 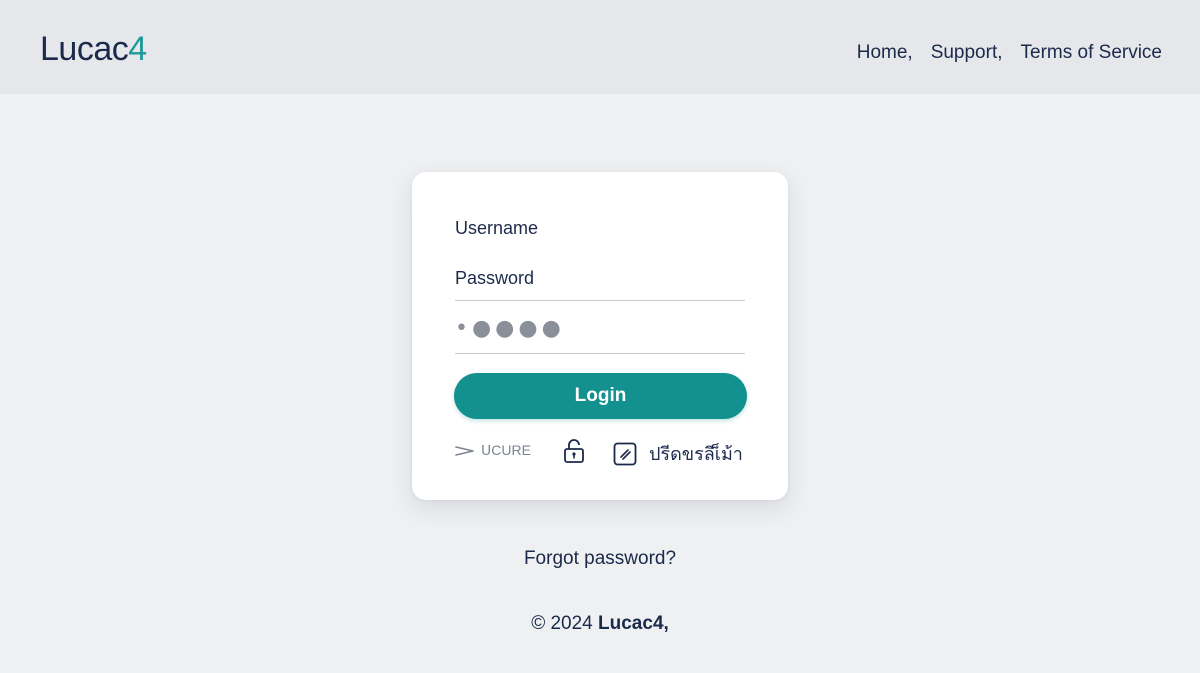 I want to click on login-button: Login, so click(x=600, y=396).